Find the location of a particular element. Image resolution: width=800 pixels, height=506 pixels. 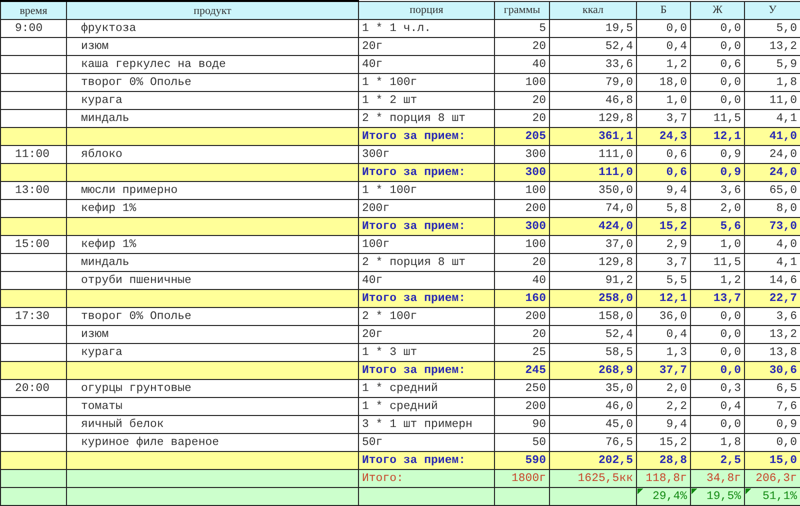

table-cell: 40г is located at coordinates (426, 281).